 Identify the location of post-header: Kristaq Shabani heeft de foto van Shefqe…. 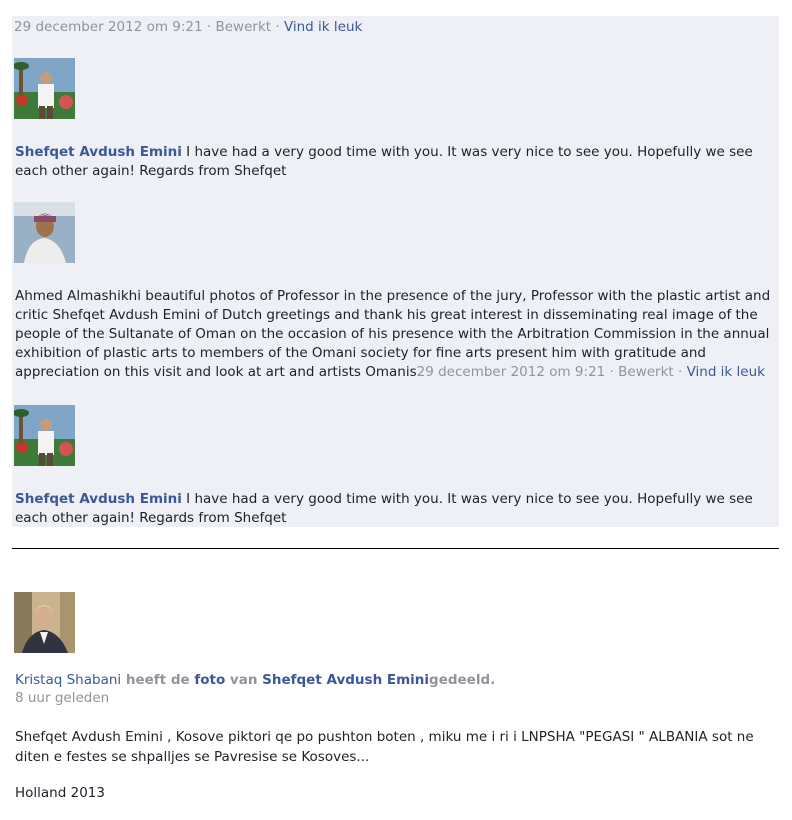
(255, 680).